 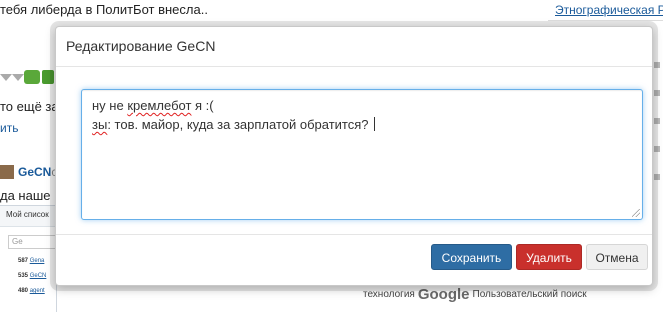 I want to click on comment-text: то ещё за, so click(x=29, y=106).